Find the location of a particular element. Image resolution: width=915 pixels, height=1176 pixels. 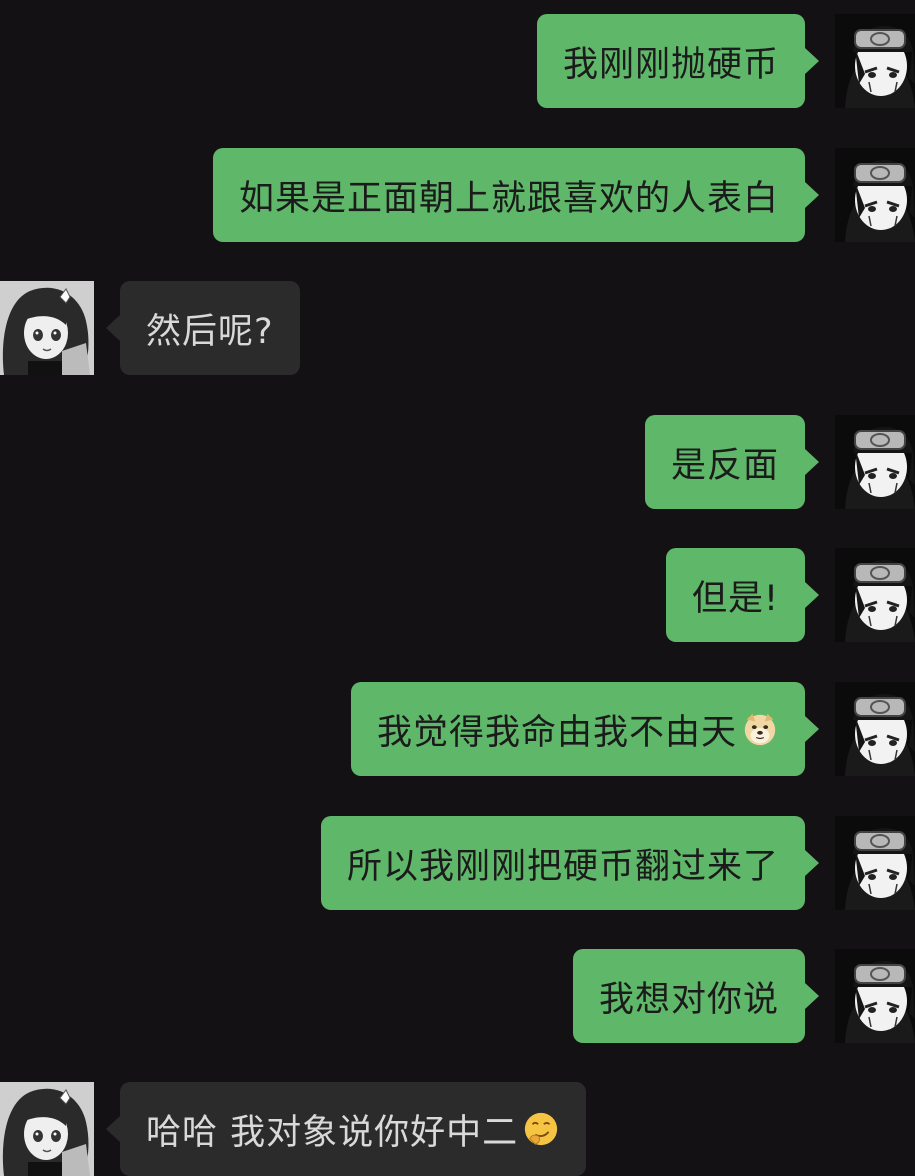

message-text: 我想对你说 is located at coordinates (688, 999).